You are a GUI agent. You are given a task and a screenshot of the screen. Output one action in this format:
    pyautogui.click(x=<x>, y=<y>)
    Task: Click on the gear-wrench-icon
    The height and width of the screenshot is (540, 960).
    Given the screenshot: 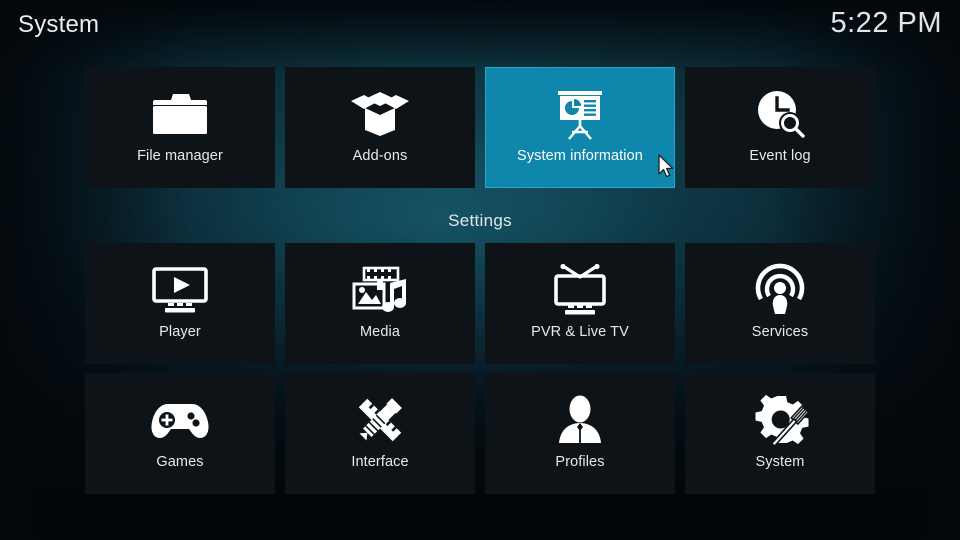 What is the action you would take?
    pyautogui.click(x=780, y=420)
    